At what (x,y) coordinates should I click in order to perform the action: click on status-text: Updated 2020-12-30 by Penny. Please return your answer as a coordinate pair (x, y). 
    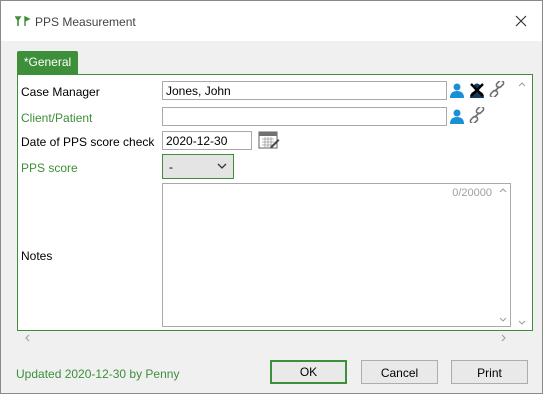
    Looking at the image, I should click on (98, 374).